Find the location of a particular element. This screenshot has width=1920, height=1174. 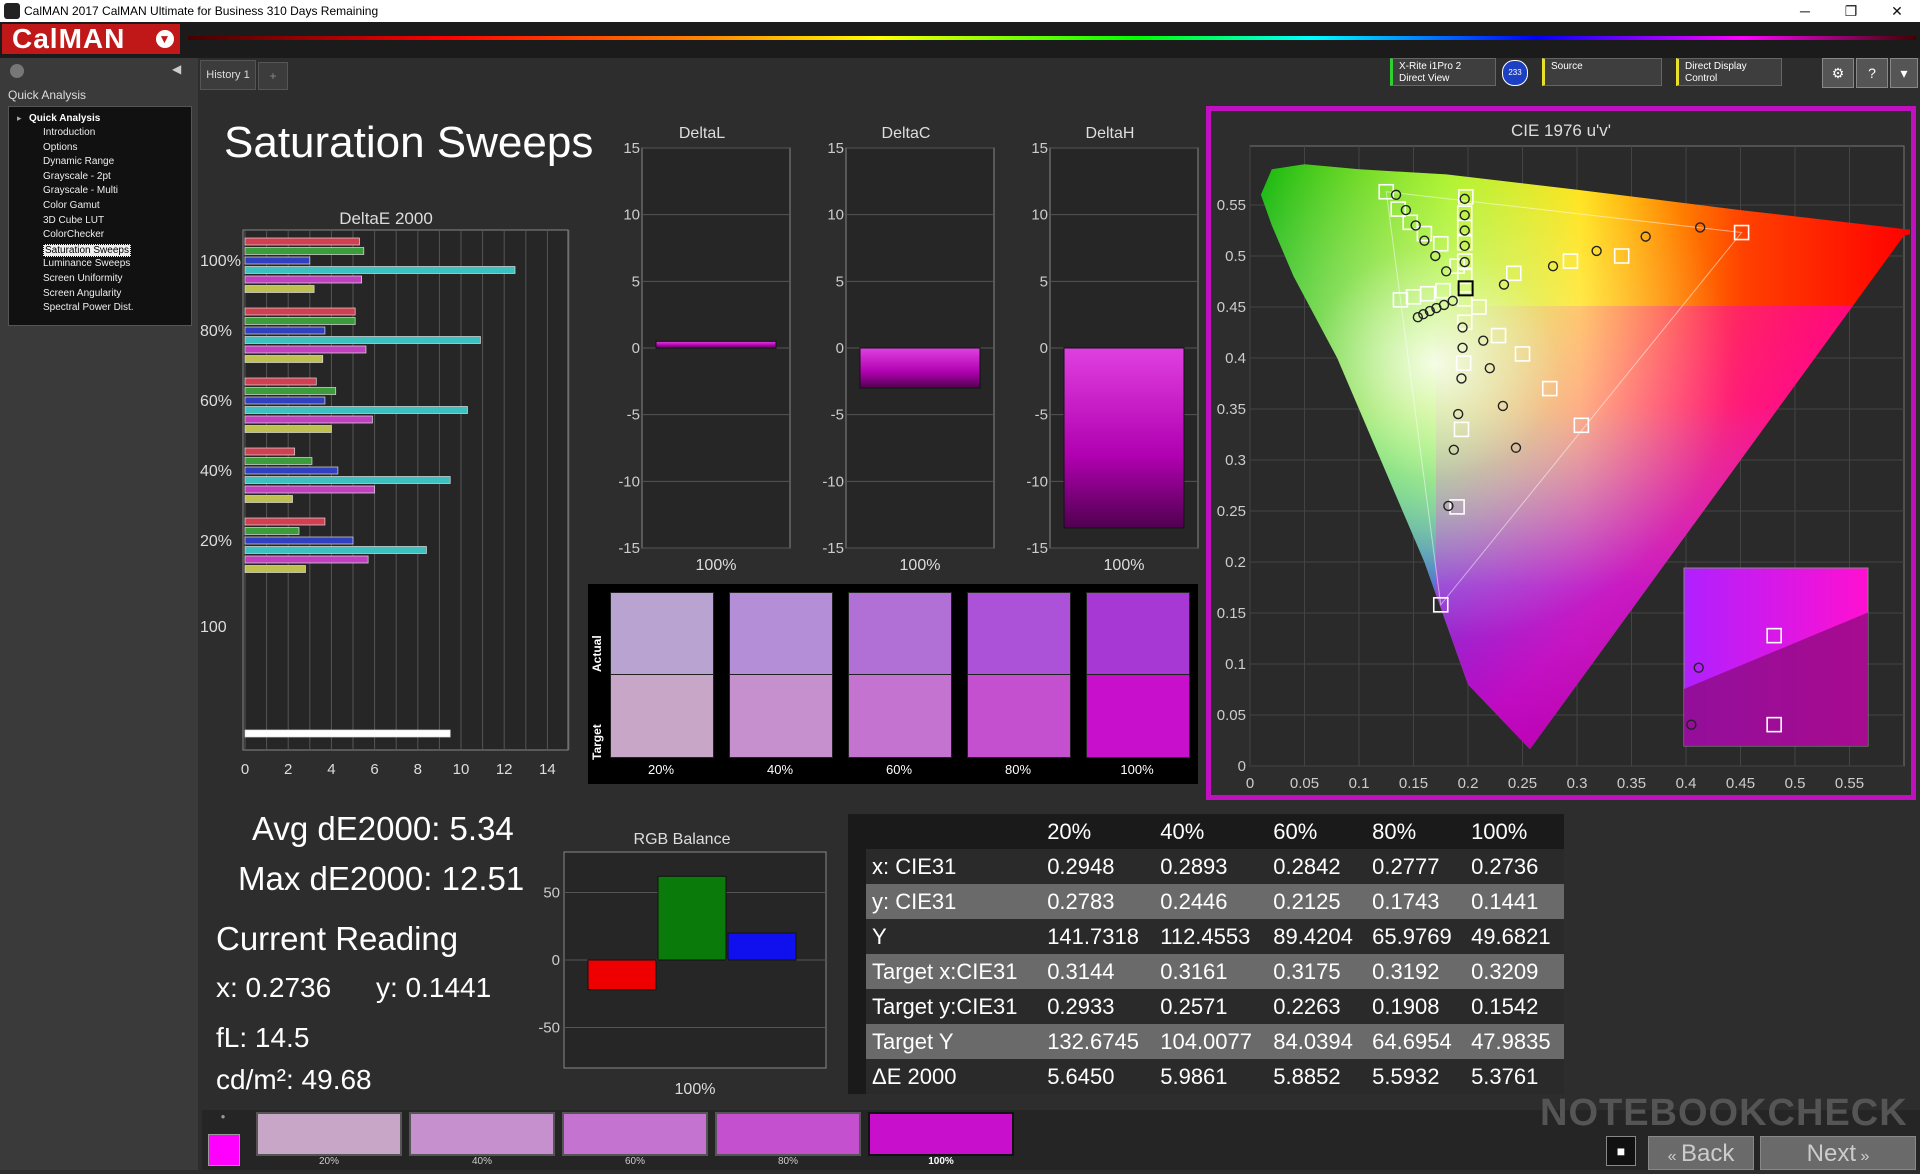

table-row: ΔE 2000 5.6450 5.9861 5.8852 5.5932 5.3761 is located at coordinates (1206, 1076).